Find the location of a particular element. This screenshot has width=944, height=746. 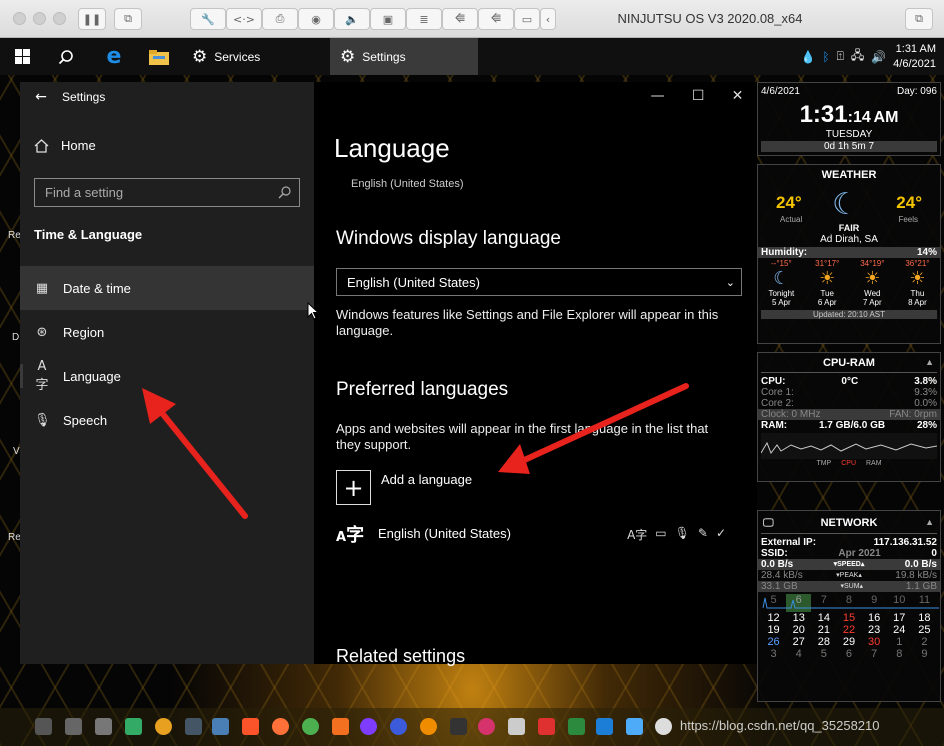

volume-icon: 🔊 is located at coordinates (878, 57).